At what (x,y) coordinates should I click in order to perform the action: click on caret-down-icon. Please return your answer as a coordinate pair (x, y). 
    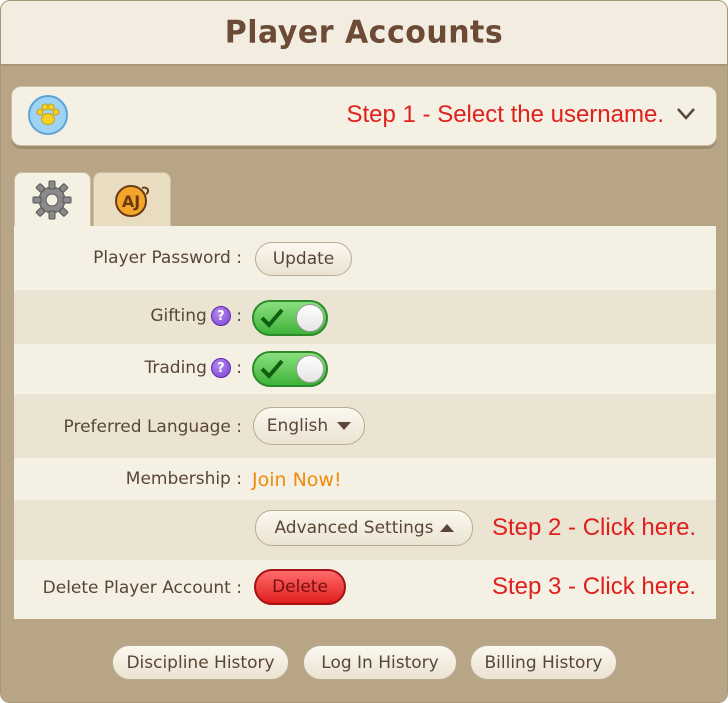
    Looking at the image, I should click on (344, 426).